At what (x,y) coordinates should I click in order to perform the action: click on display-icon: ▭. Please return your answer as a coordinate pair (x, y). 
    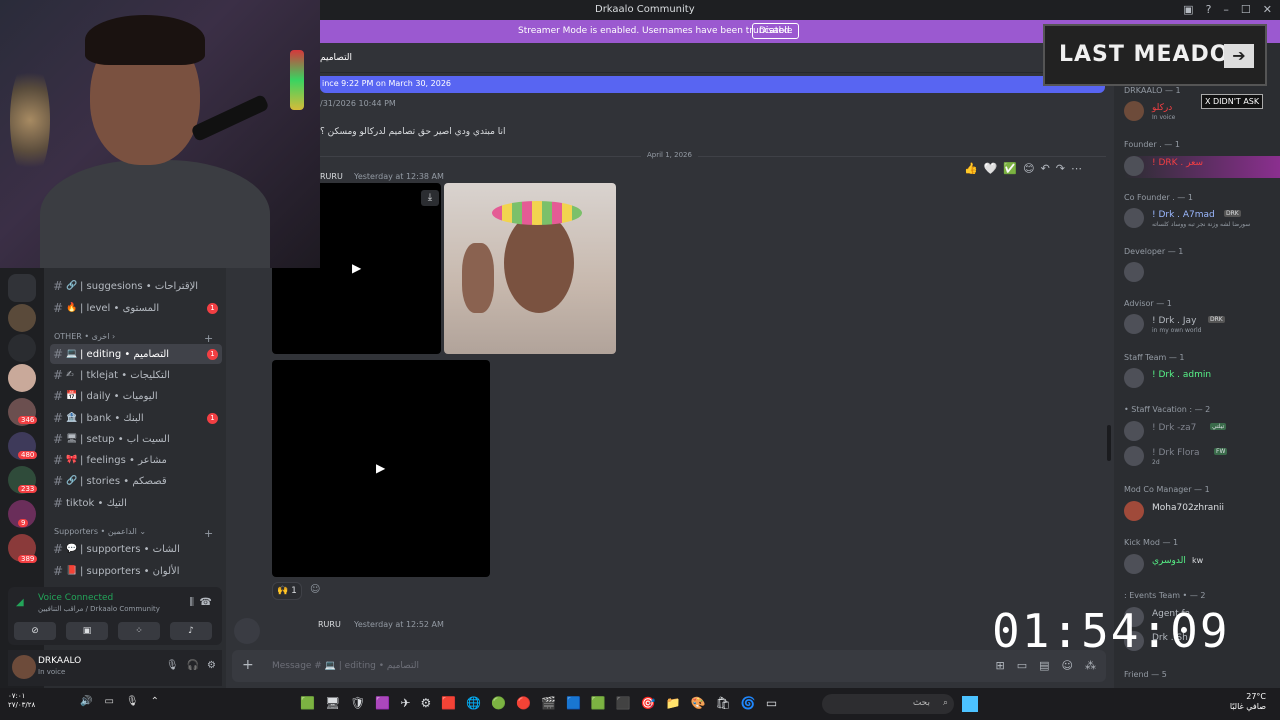
    Looking at the image, I should click on (108, 701).